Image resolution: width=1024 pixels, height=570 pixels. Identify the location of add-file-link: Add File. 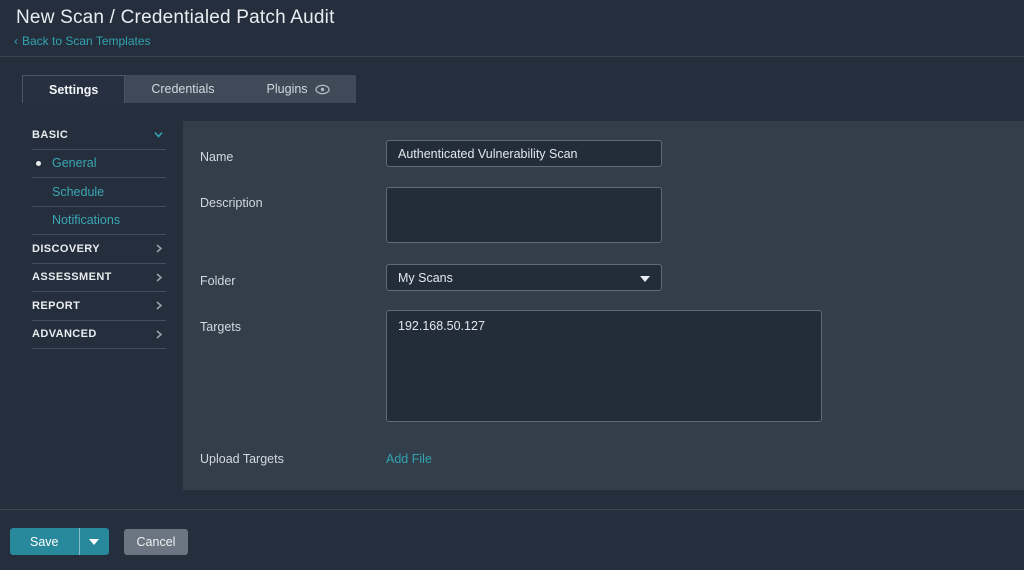
(409, 459).